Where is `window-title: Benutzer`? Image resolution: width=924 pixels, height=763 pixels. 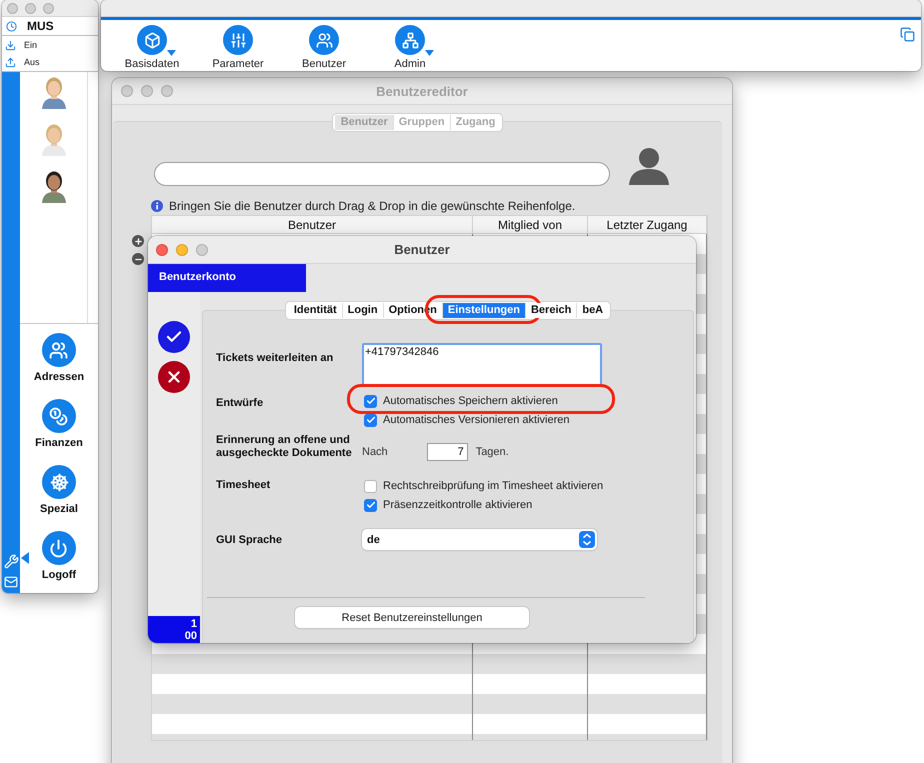 window-title: Benutzer is located at coordinates (422, 249).